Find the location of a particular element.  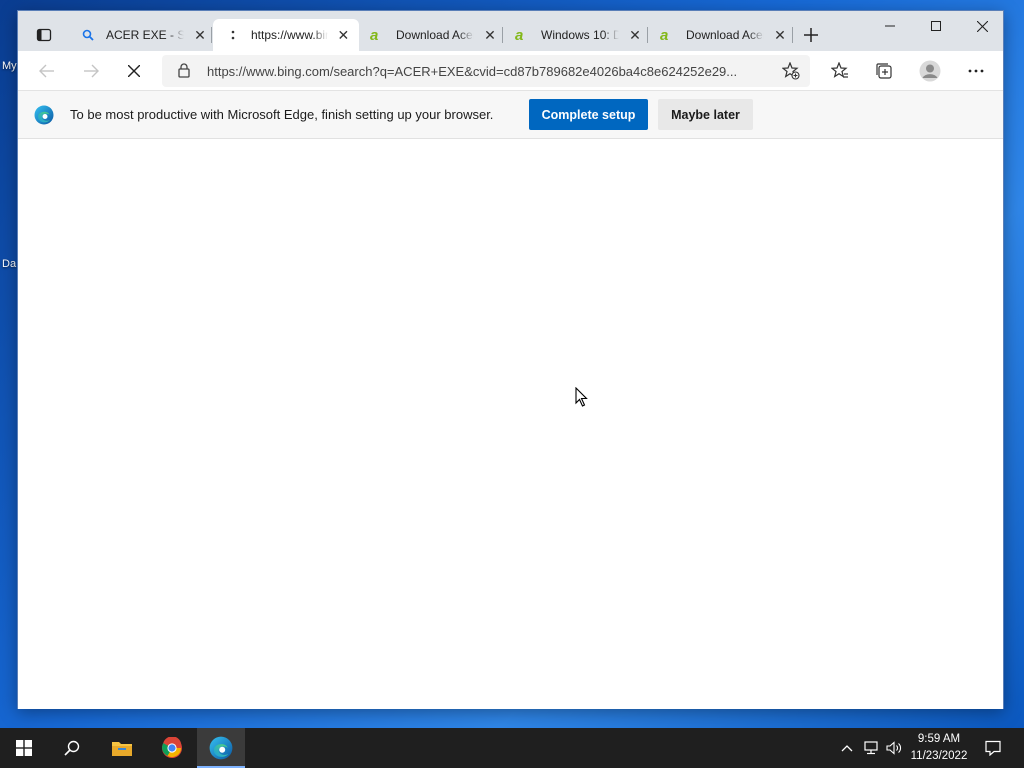

taskbar-chrome is located at coordinates (172, 748).